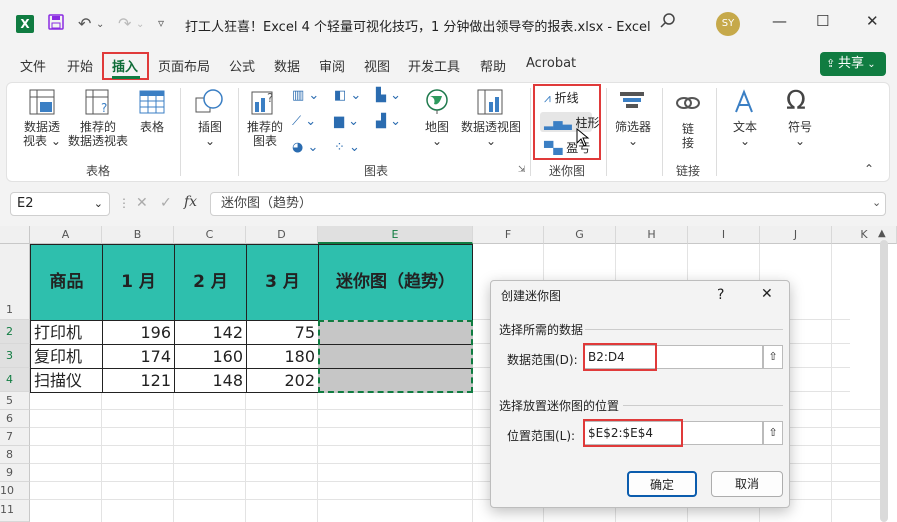 This screenshot has height=522, width=897. Describe the element at coordinates (138, 356) in the screenshot. I see `table-cell-value: 174` at that location.